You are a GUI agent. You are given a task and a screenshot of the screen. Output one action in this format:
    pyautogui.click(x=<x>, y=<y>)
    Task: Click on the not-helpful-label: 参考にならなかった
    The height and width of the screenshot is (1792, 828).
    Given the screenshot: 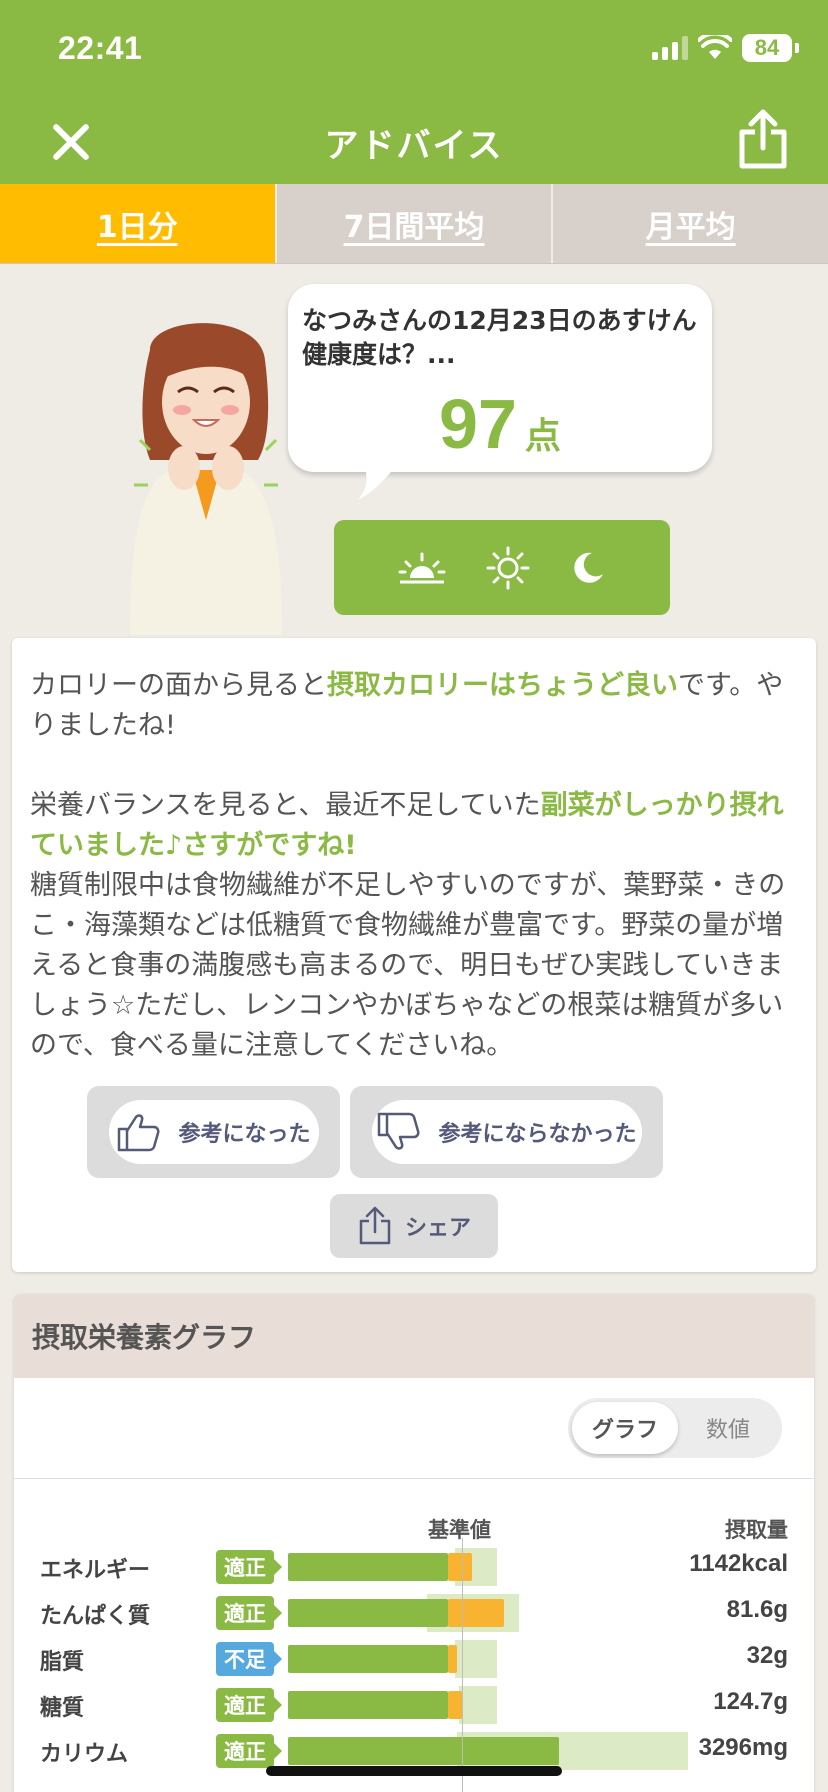 What is the action you would take?
    pyautogui.click(x=537, y=1134)
    